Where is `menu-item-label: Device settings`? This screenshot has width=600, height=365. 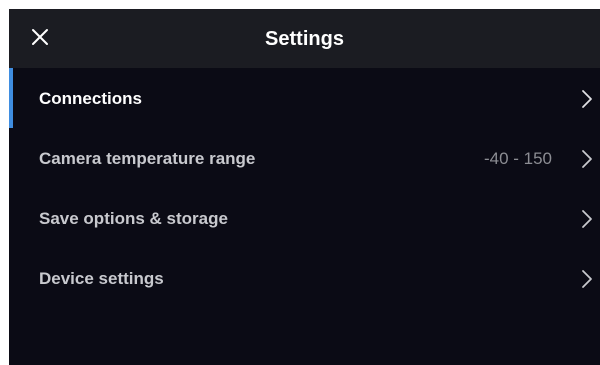 menu-item-label: Device settings is located at coordinates (101, 278).